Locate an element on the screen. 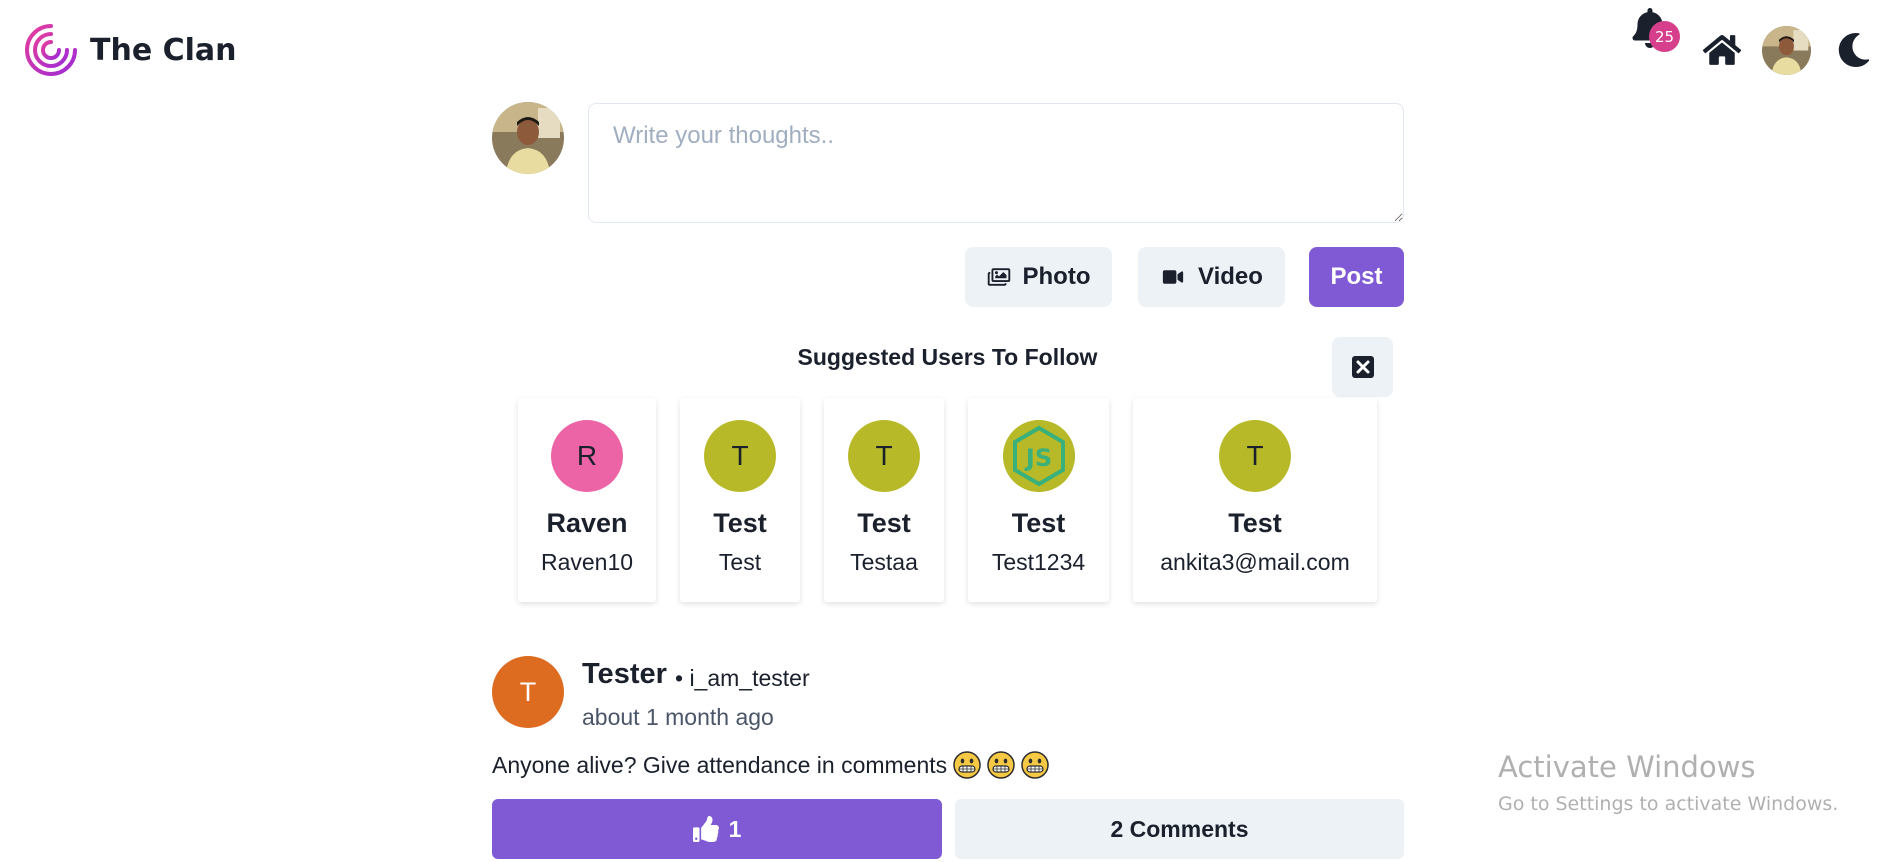  user-username: Raven10 is located at coordinates (587, 562).